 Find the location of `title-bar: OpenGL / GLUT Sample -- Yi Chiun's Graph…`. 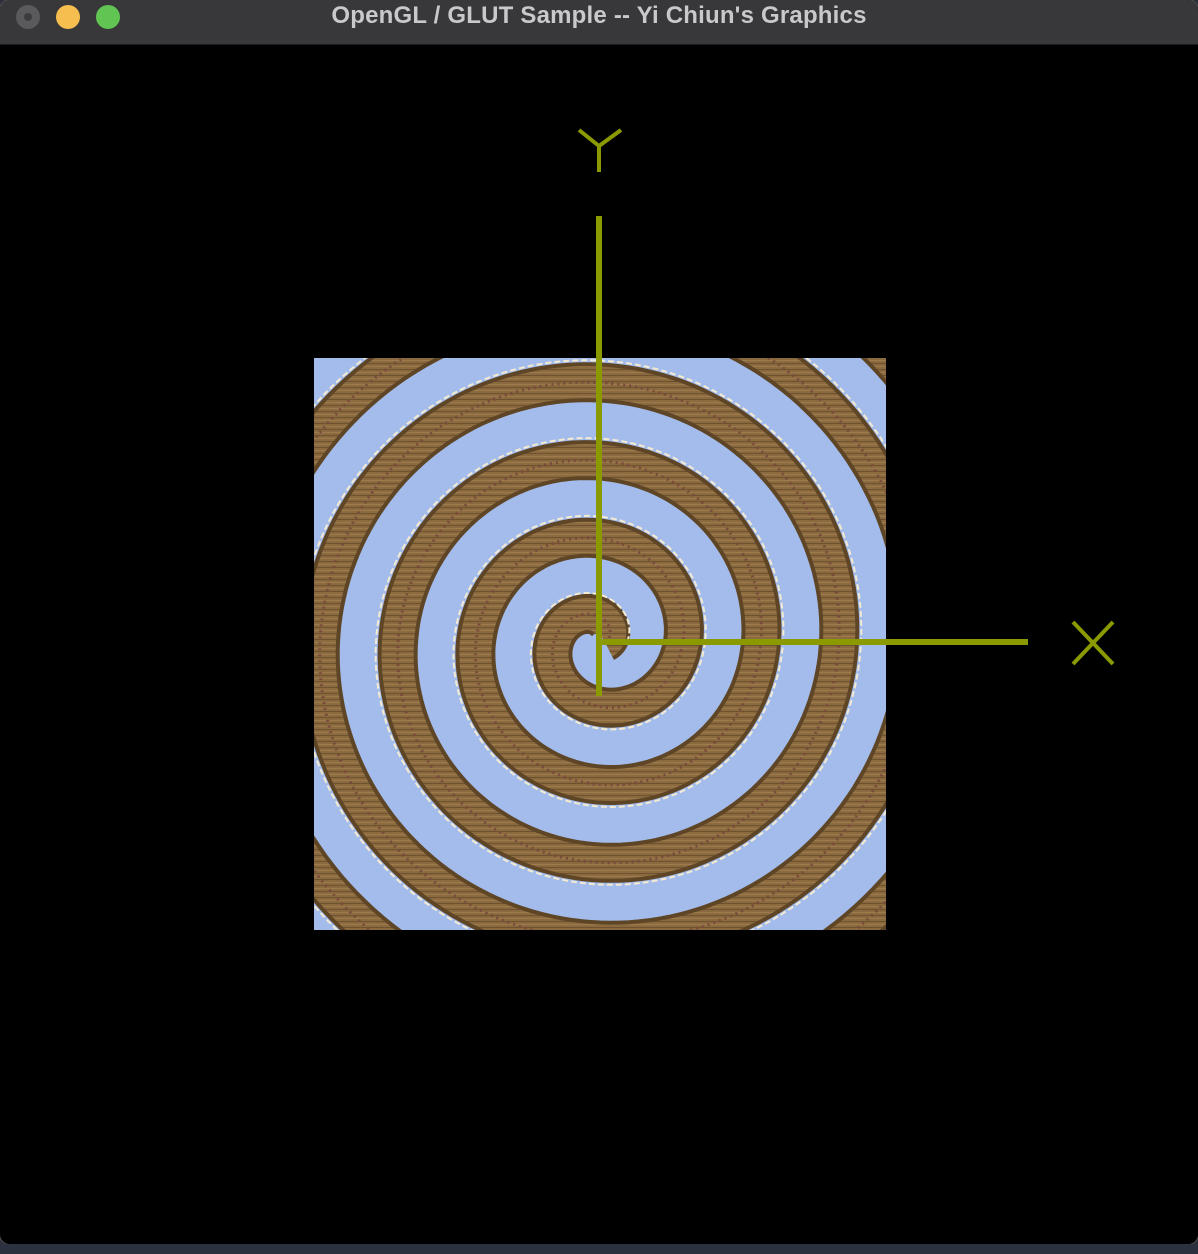

title-bar: OpenGL / GLUT Sample -- Yi Chiun's Graph… is located at coordinates (599, 22).